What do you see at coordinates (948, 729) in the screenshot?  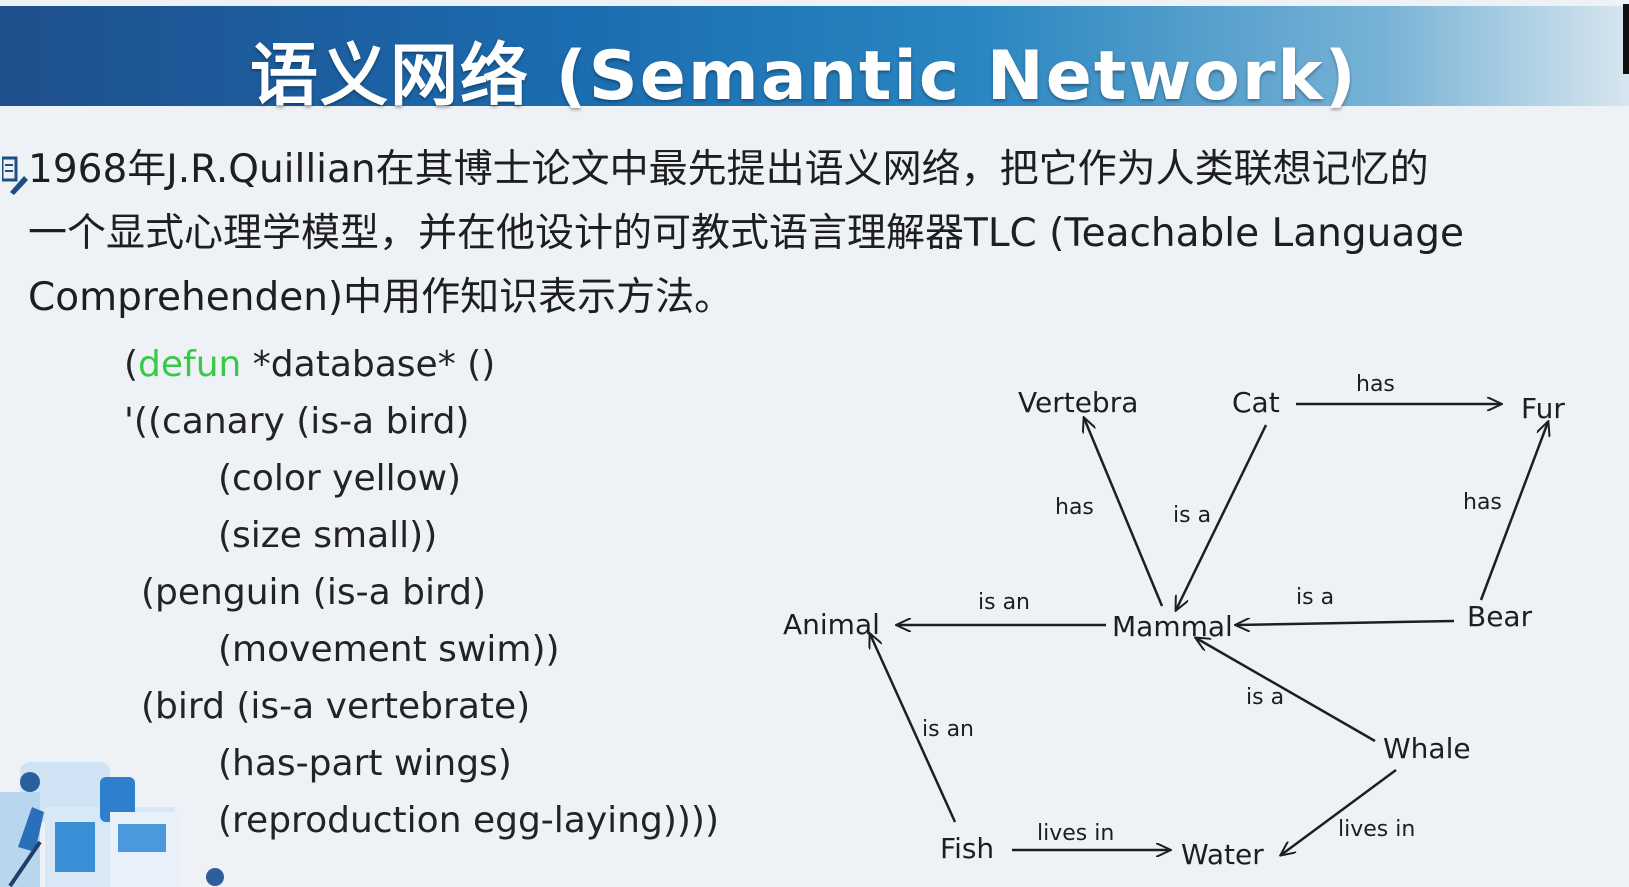 I see `edge-label-fish-animal: is an` at bounding box center [948, 729].